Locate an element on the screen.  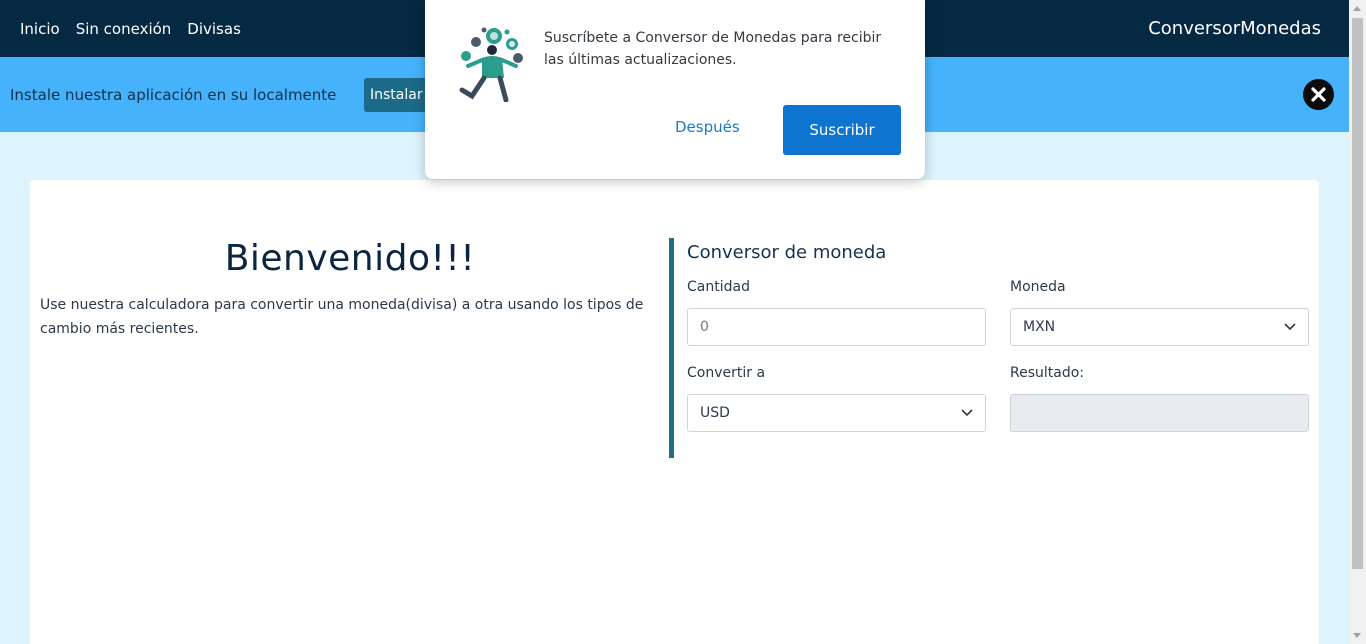
currency-select-value: MXN is located at coordinates (1039, 327).